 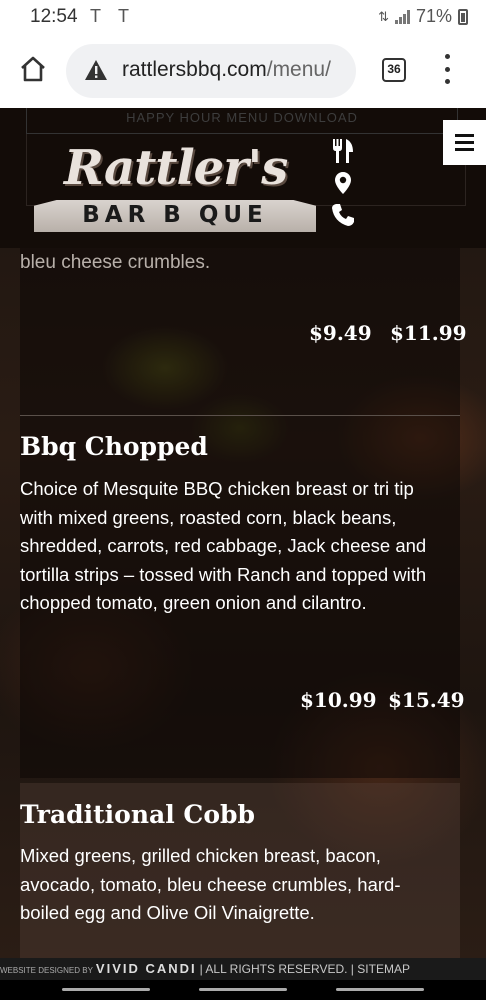 What do you see at coordinates (394, 70) in the screenshot?
I see `tab-switcher-button: 36` at bounding box center [394, 70].